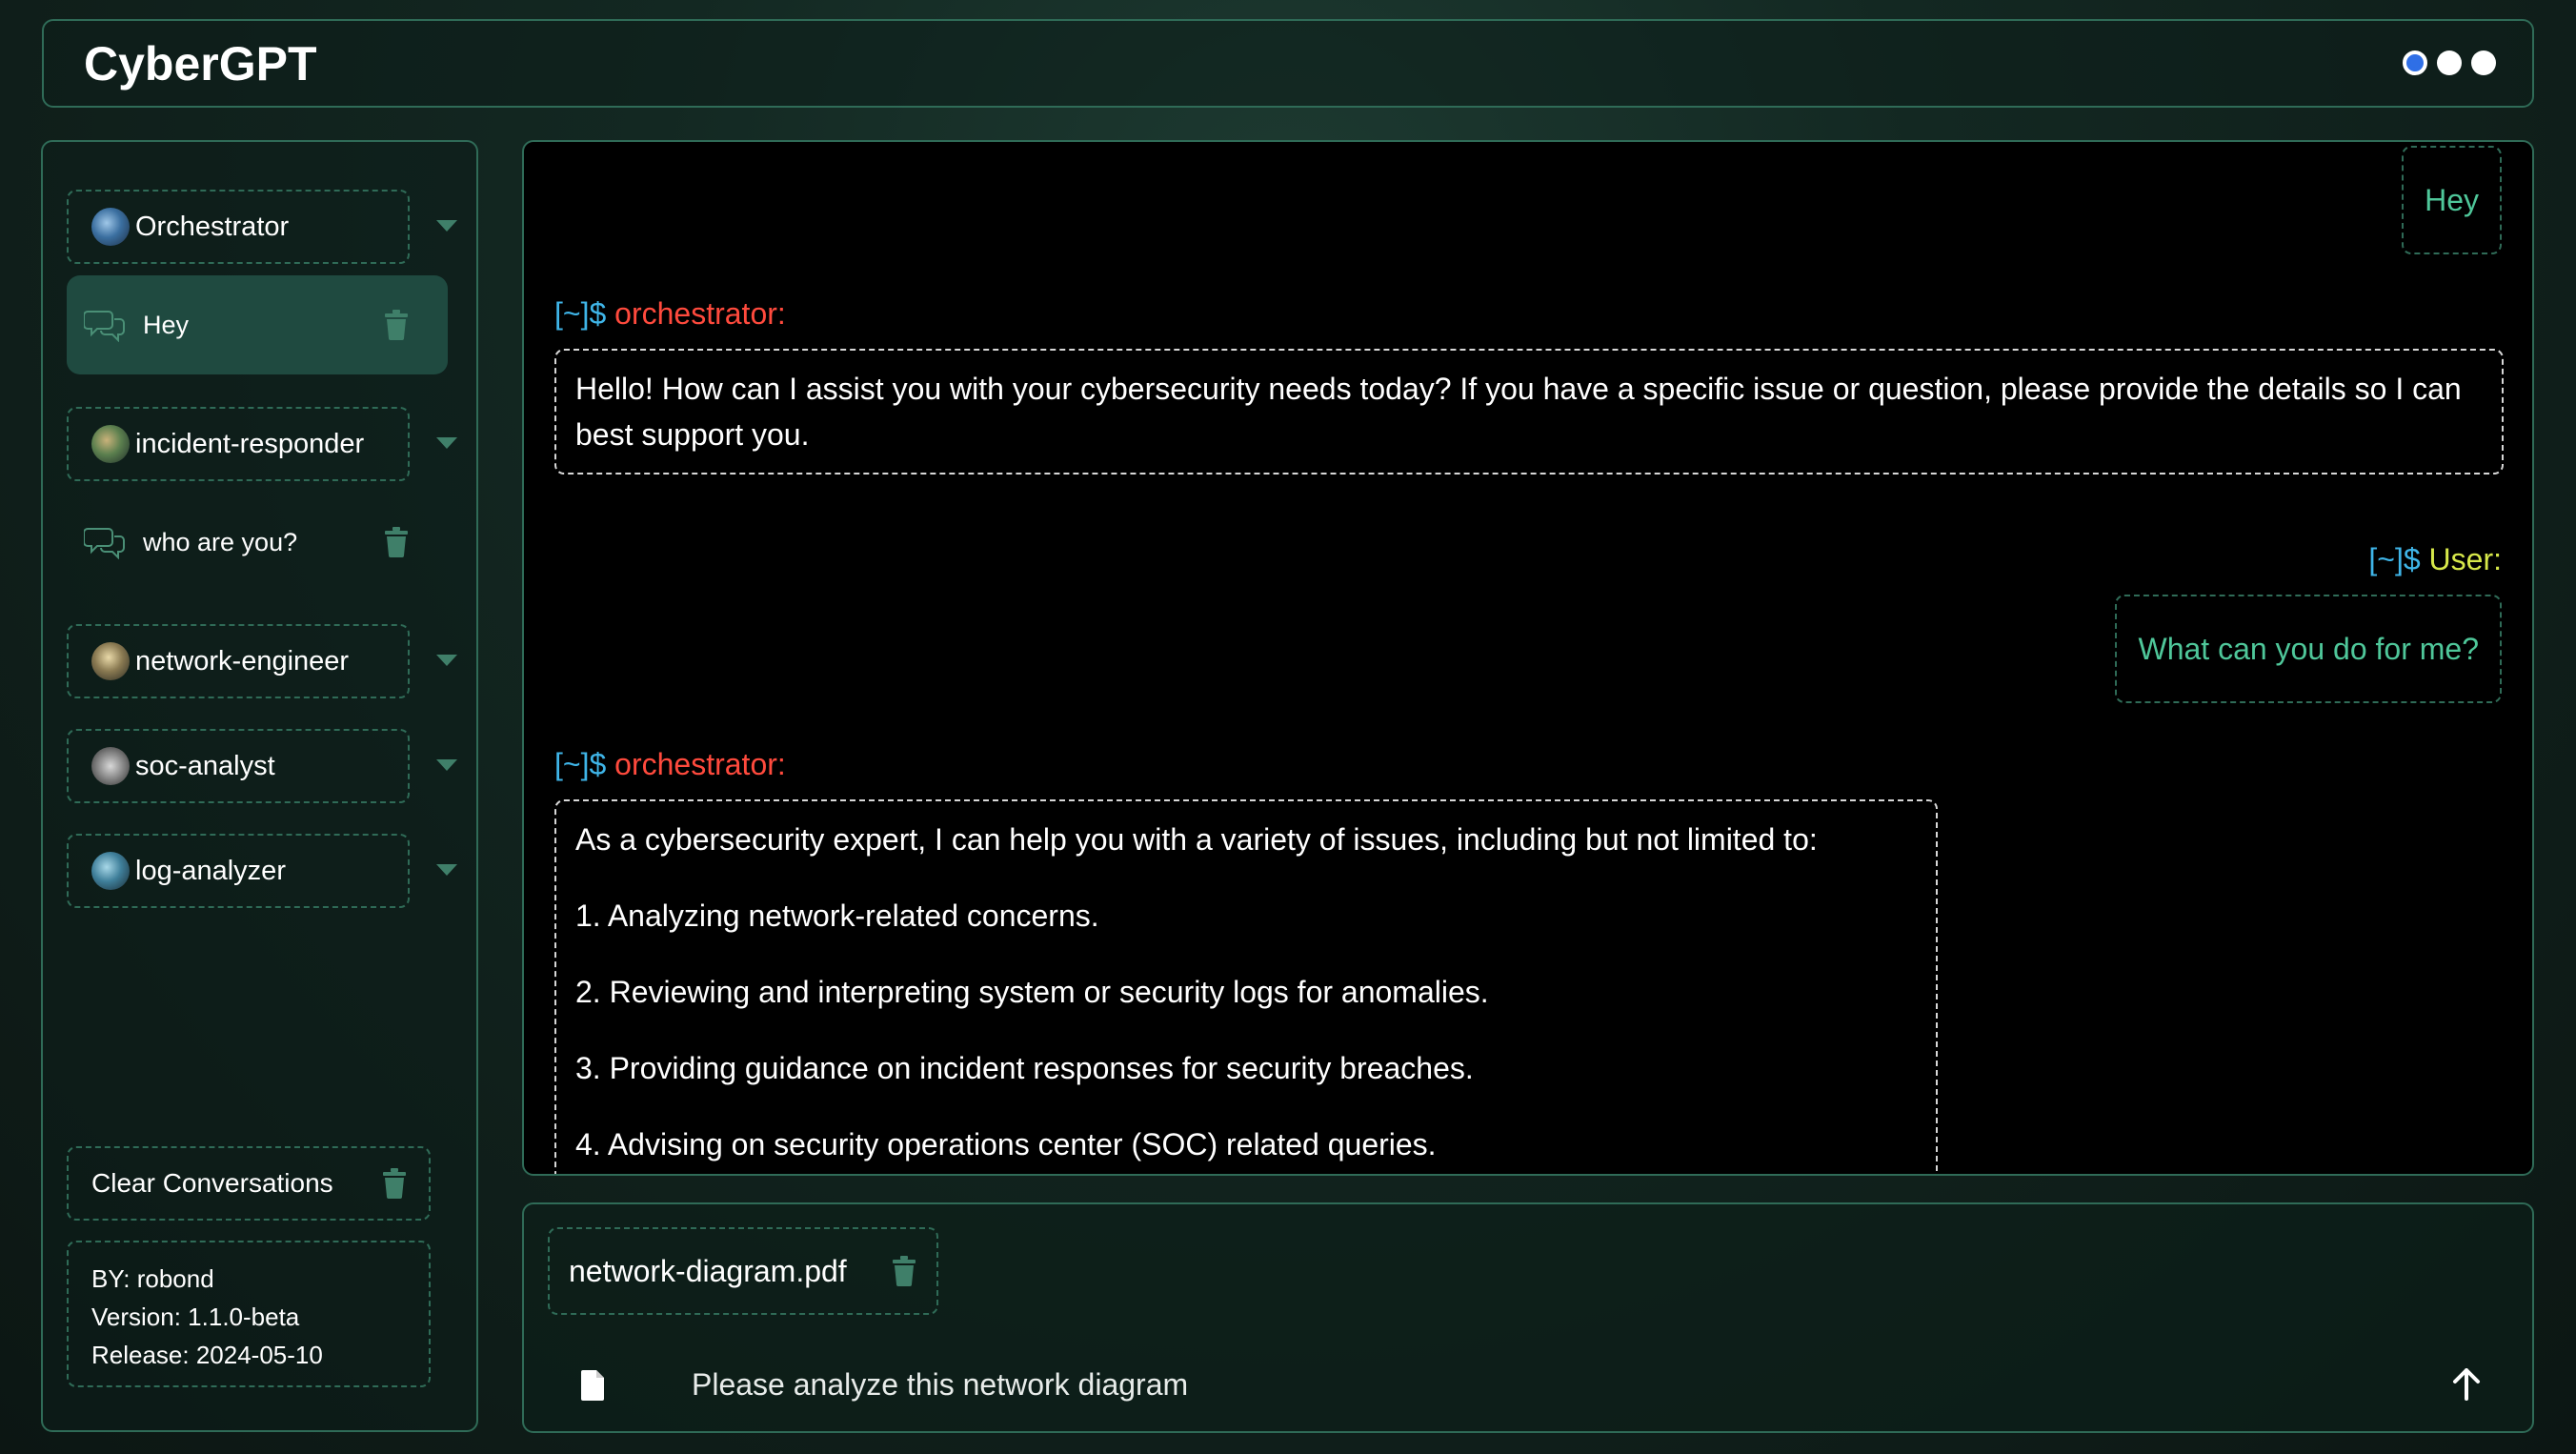  I want to click on agent-name: Orchestrator, so click(212, 227).